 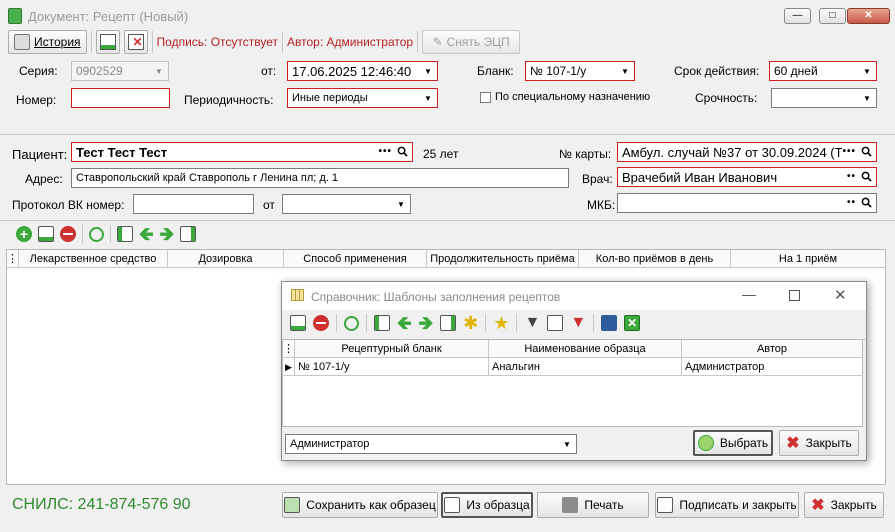 I want to click on from-template-label: Из образца, so click(x=498, y=505).